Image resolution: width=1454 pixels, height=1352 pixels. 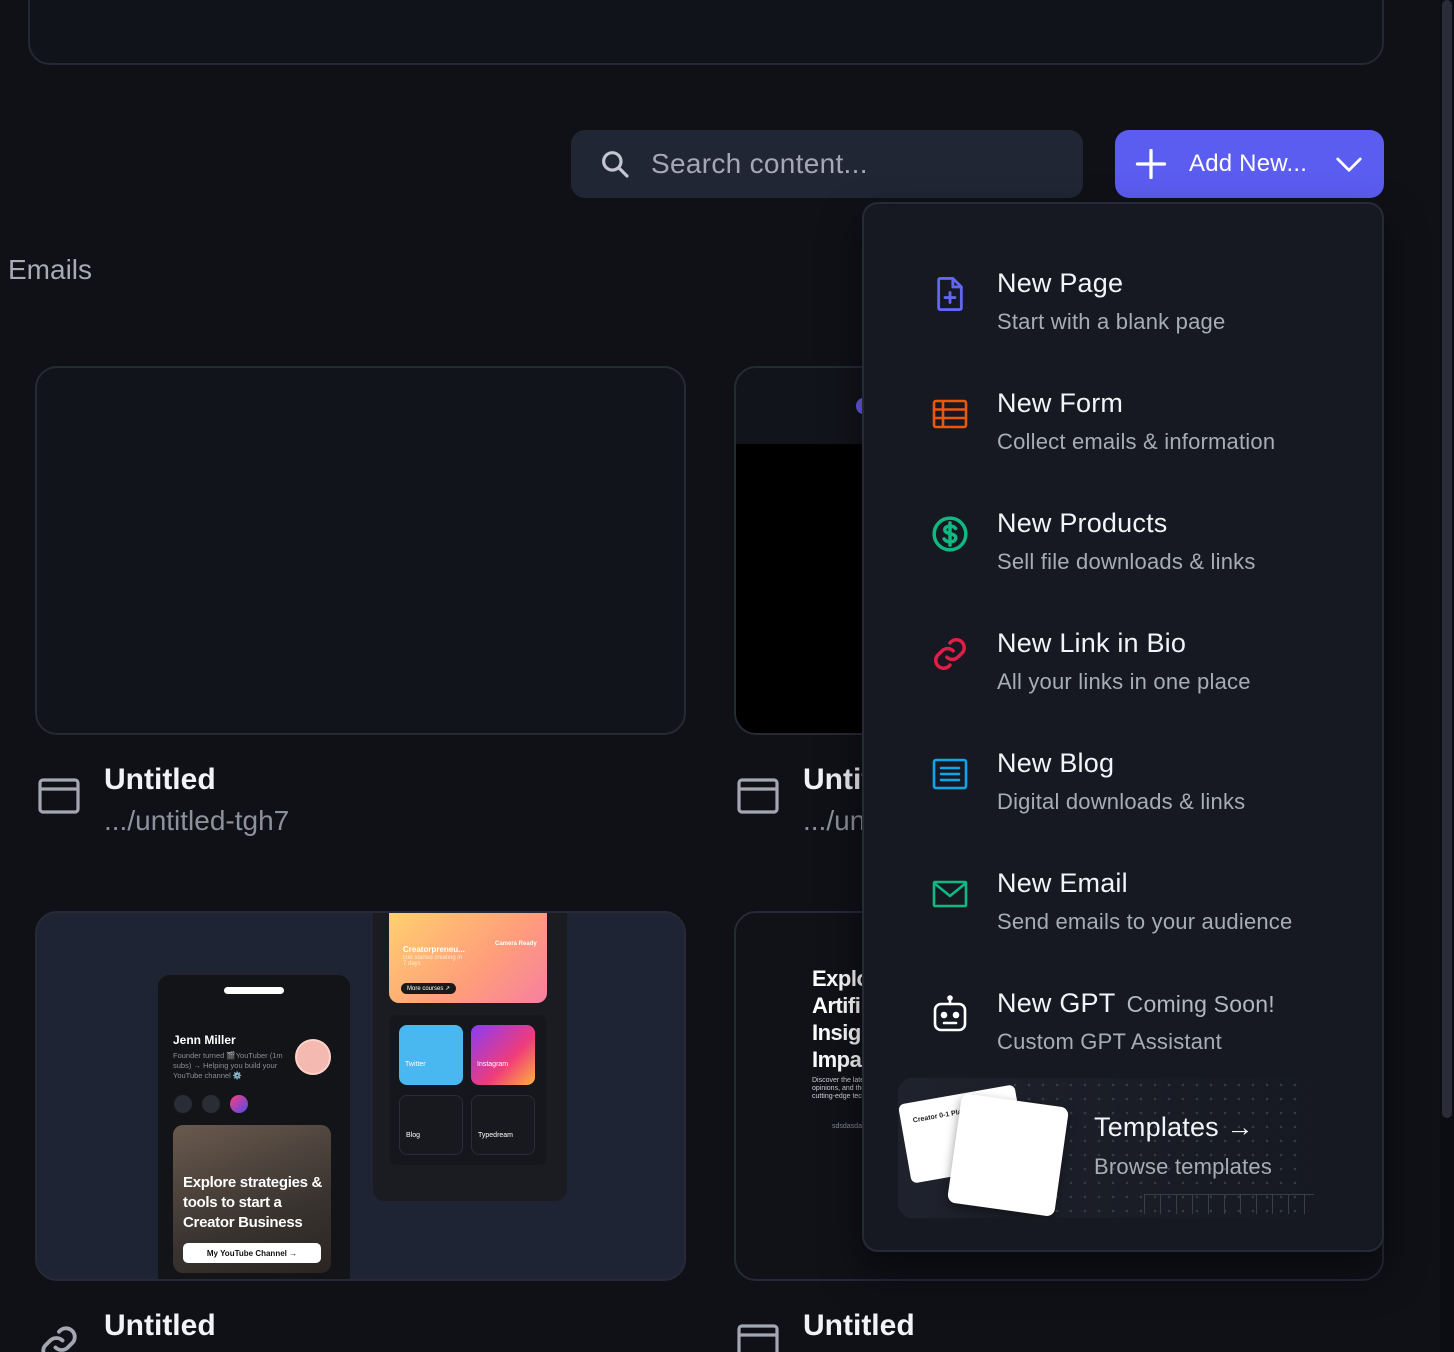 I want to click on scrollbar-track, so click(x=1447, y=676).